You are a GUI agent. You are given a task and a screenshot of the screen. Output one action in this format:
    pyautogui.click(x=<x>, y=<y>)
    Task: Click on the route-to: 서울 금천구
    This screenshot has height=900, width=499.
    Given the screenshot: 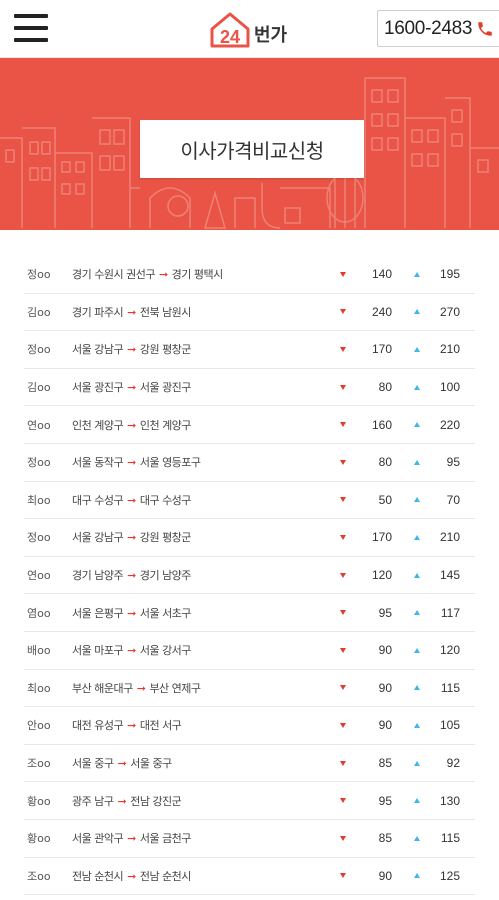 What is the action you would take?
    pyautogui.click(x=165, y=839)
    